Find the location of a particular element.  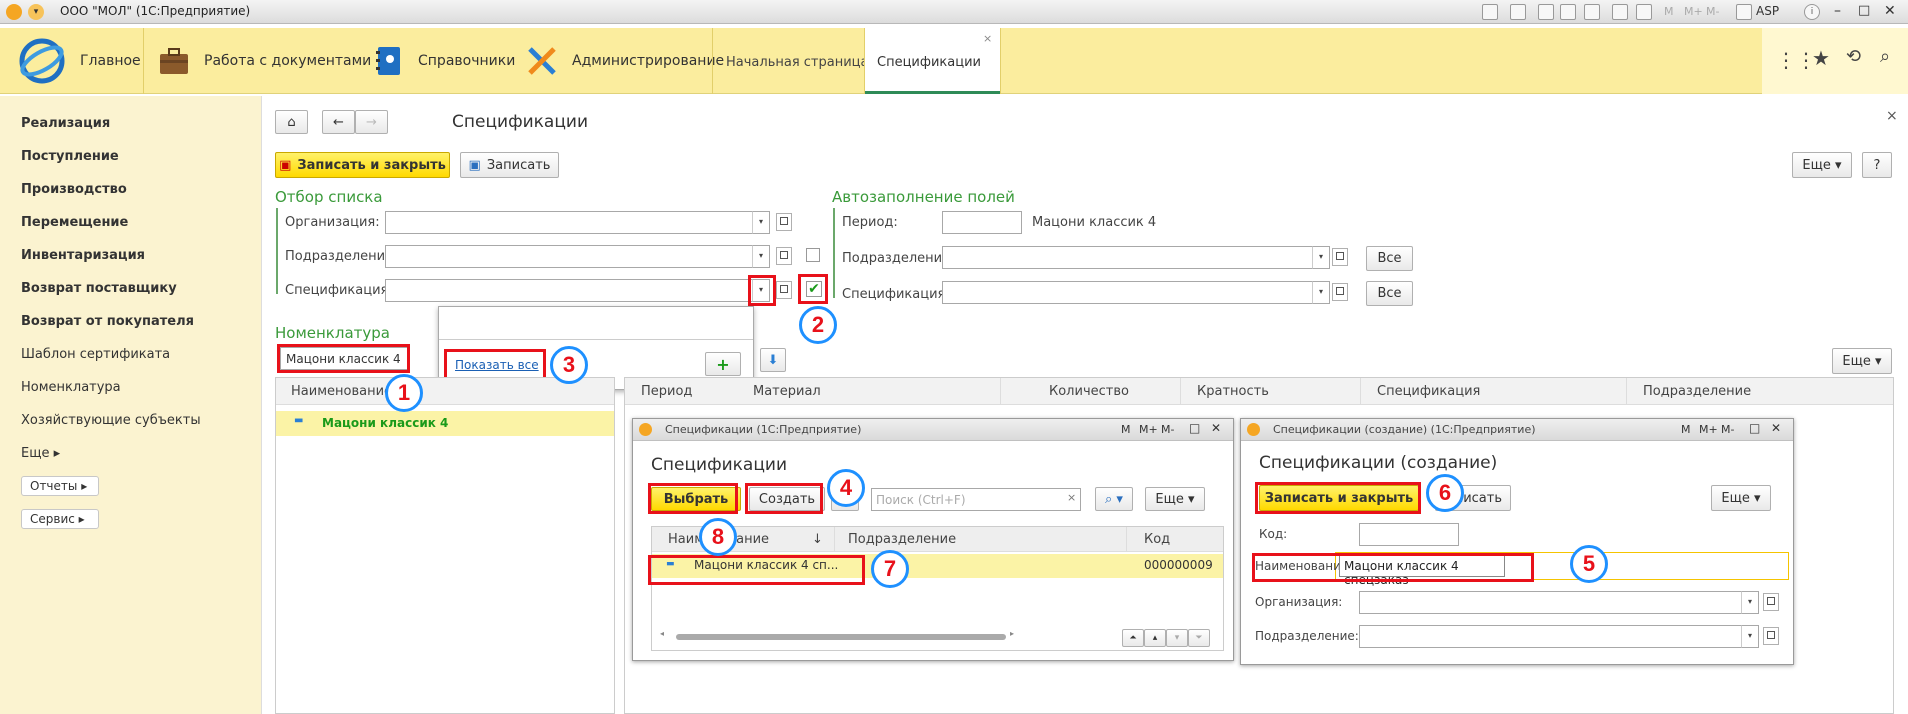

nav-transfer: Перемещение is located at coordinates (74, 222).